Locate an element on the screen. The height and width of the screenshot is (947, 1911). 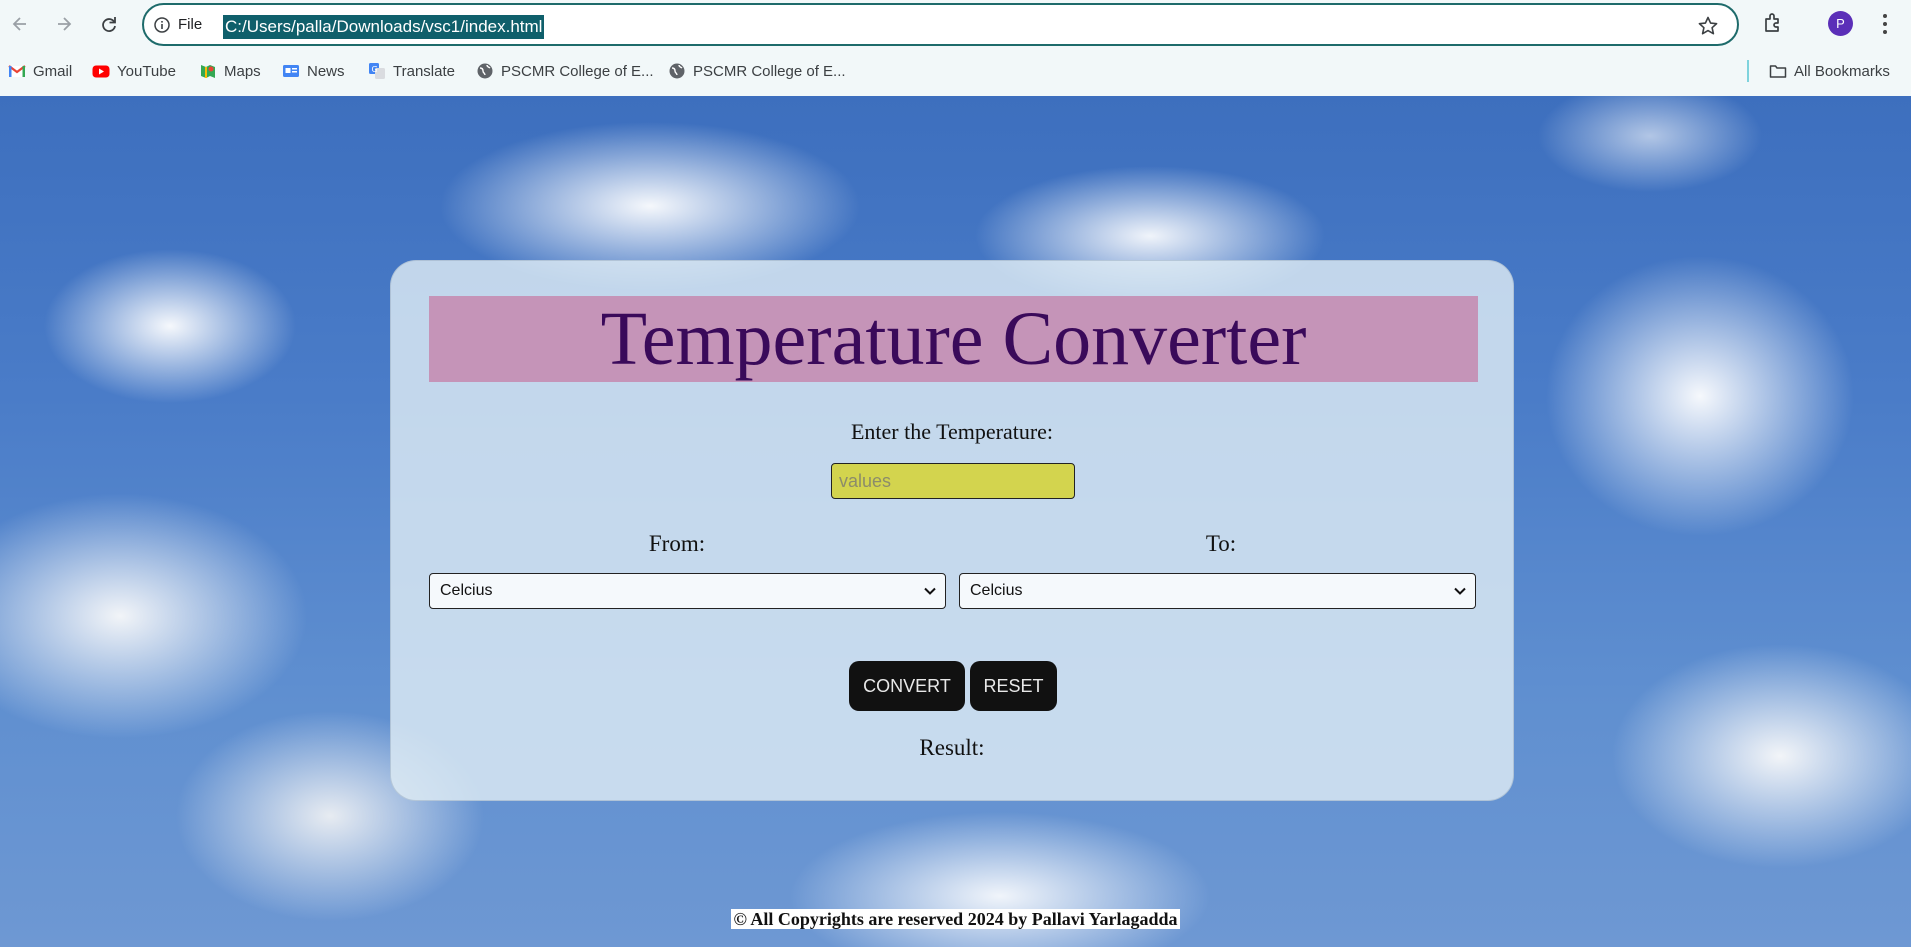
bookmark-translate: G Translate is located at coordinates (411, 71).